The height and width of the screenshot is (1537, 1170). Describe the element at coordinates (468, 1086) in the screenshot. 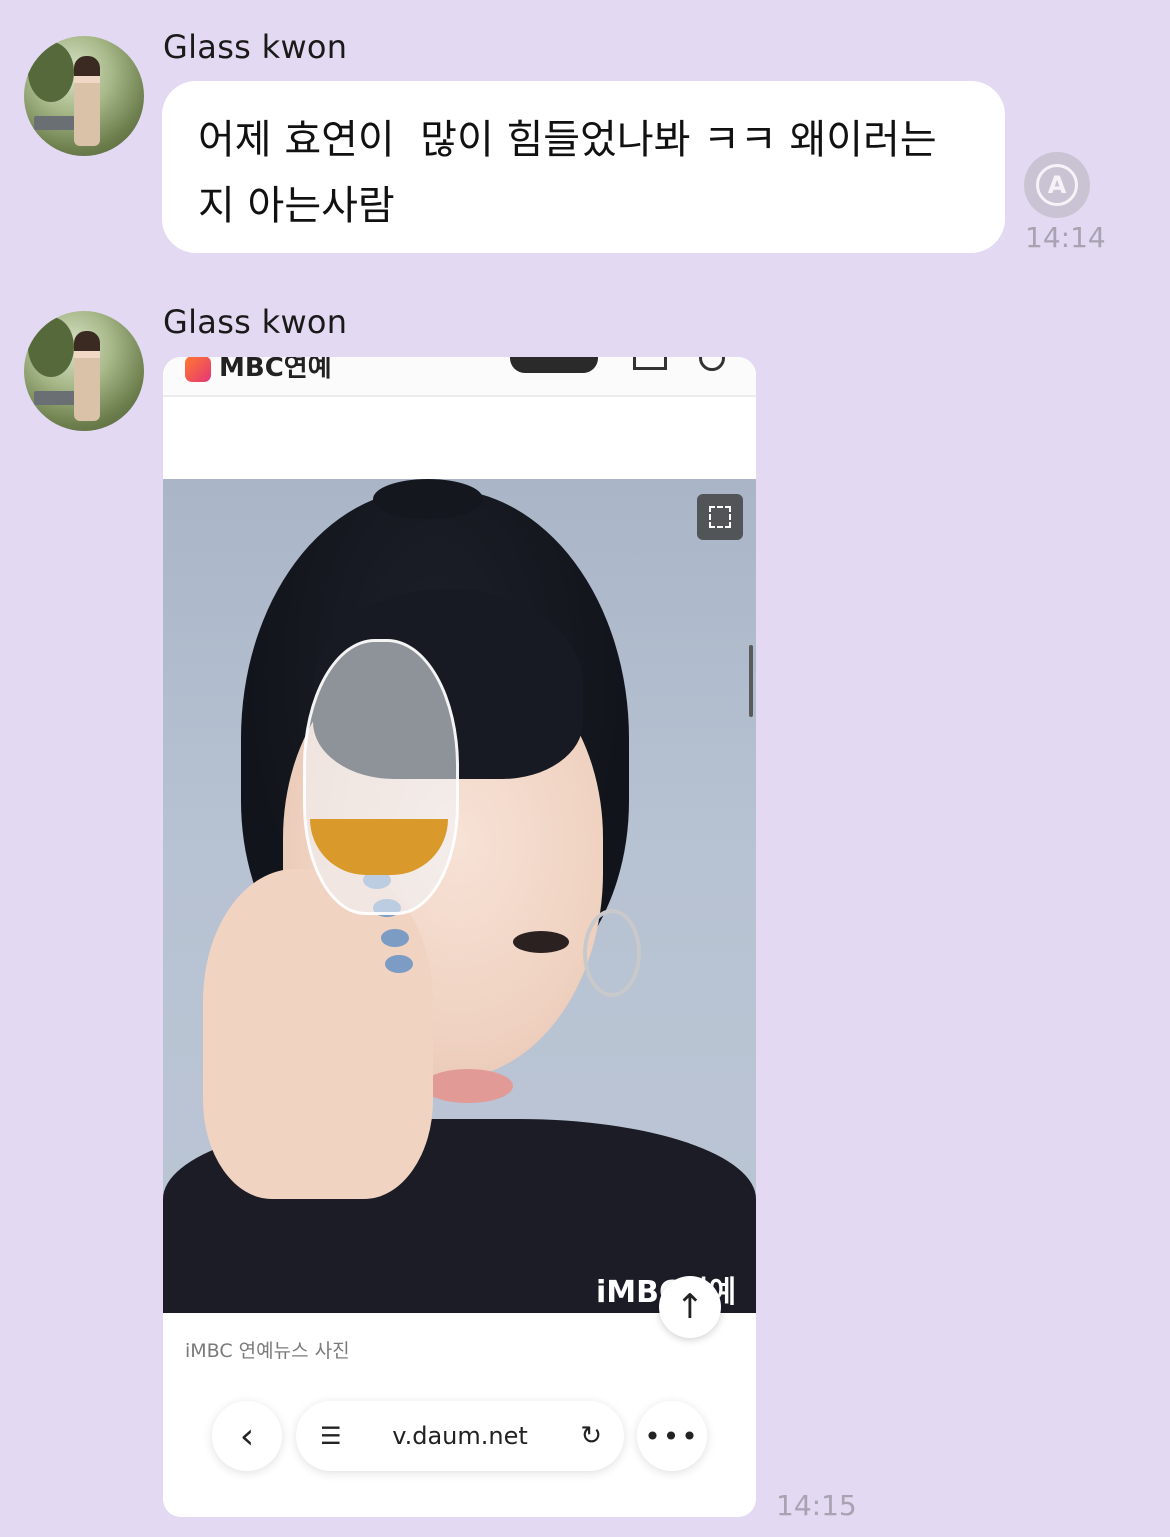

I see `photo-lips` at that location.